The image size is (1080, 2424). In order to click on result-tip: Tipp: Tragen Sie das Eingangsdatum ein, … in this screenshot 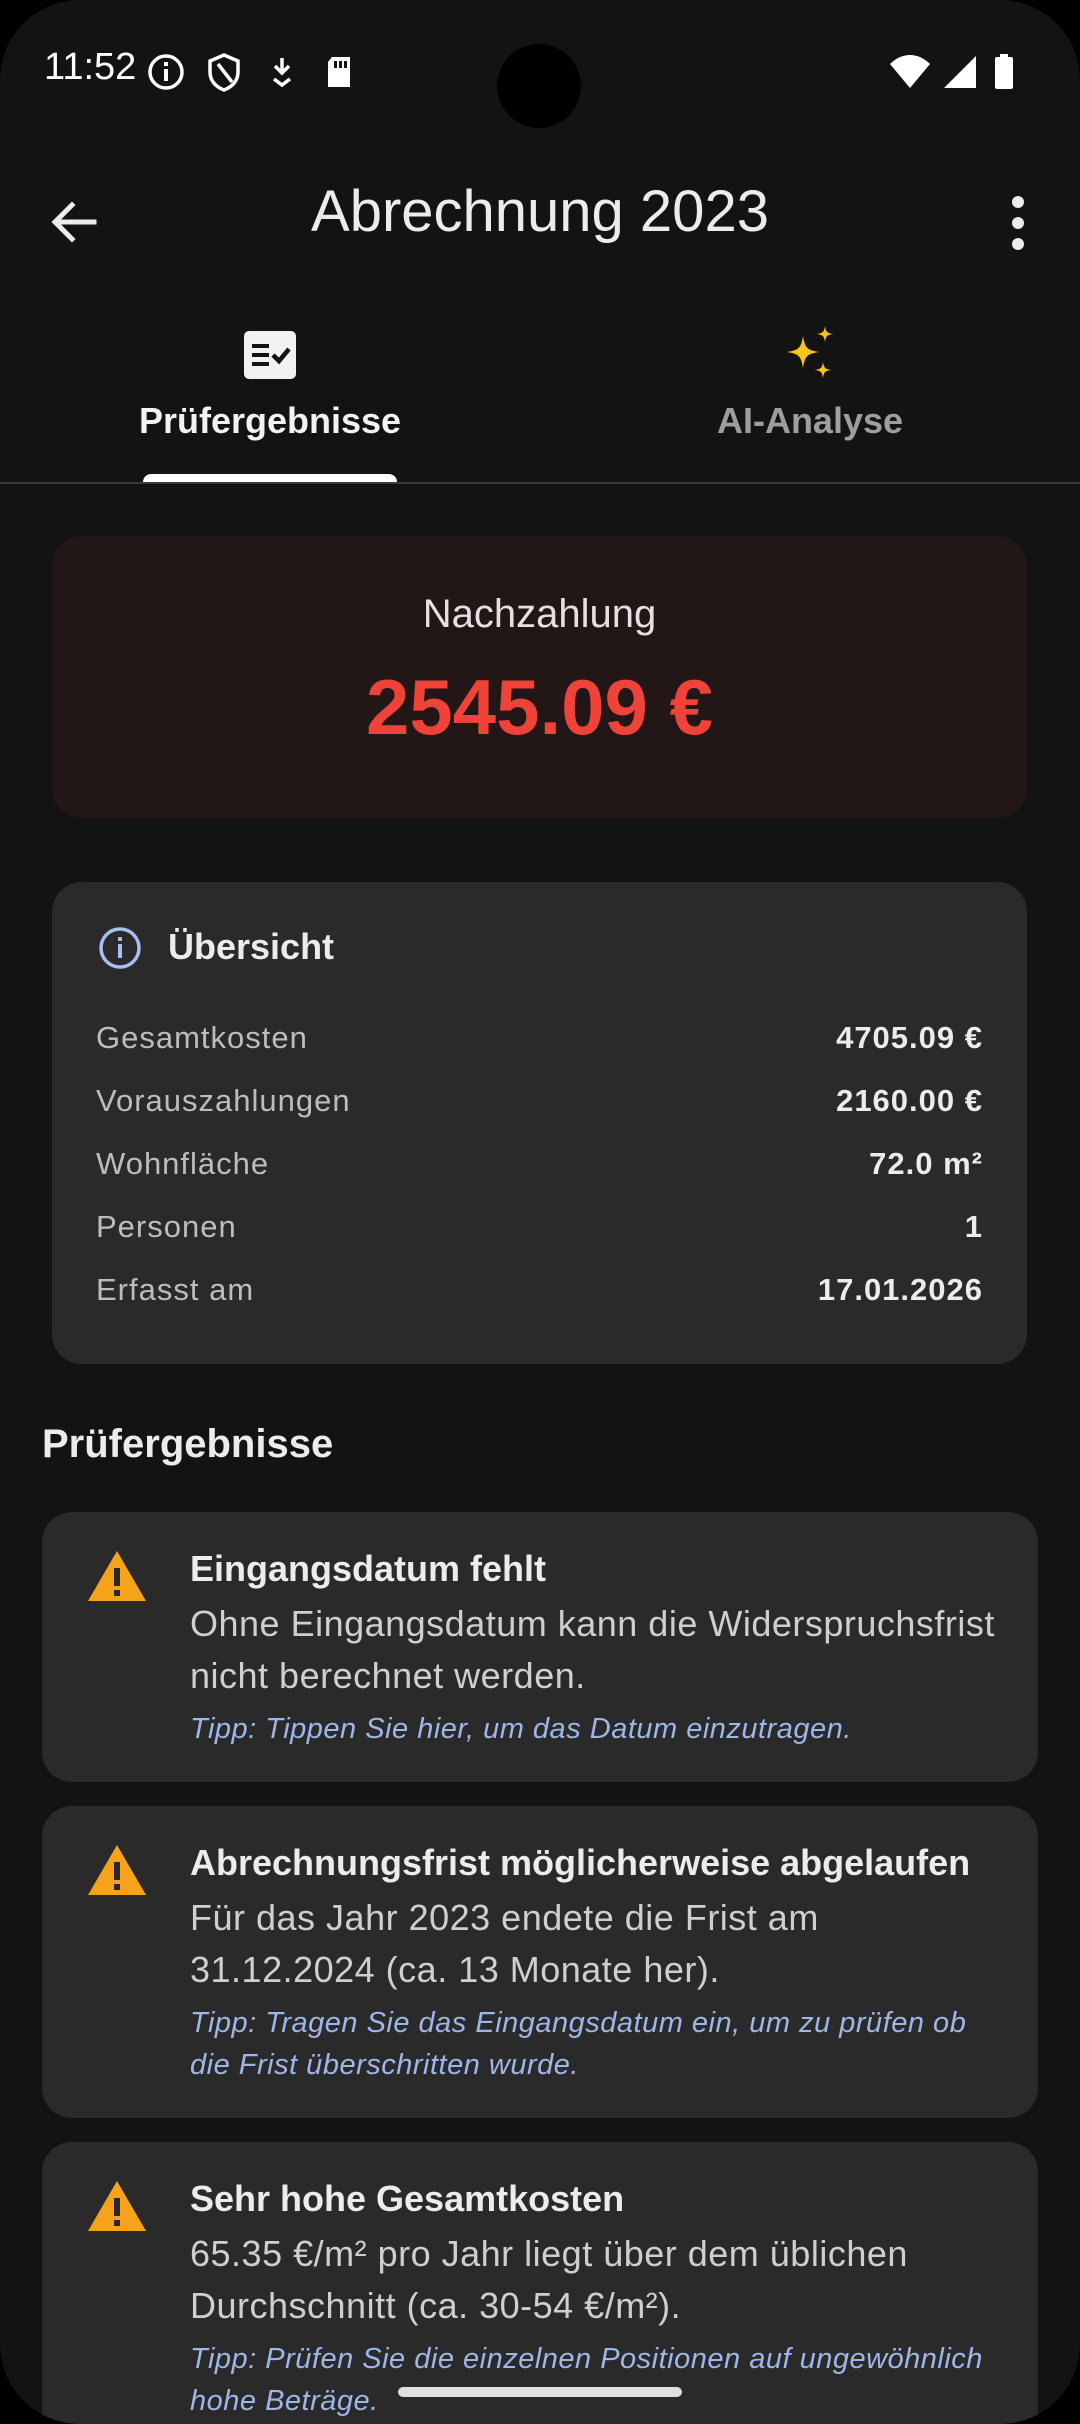, I will do `click(578, 2044)`.